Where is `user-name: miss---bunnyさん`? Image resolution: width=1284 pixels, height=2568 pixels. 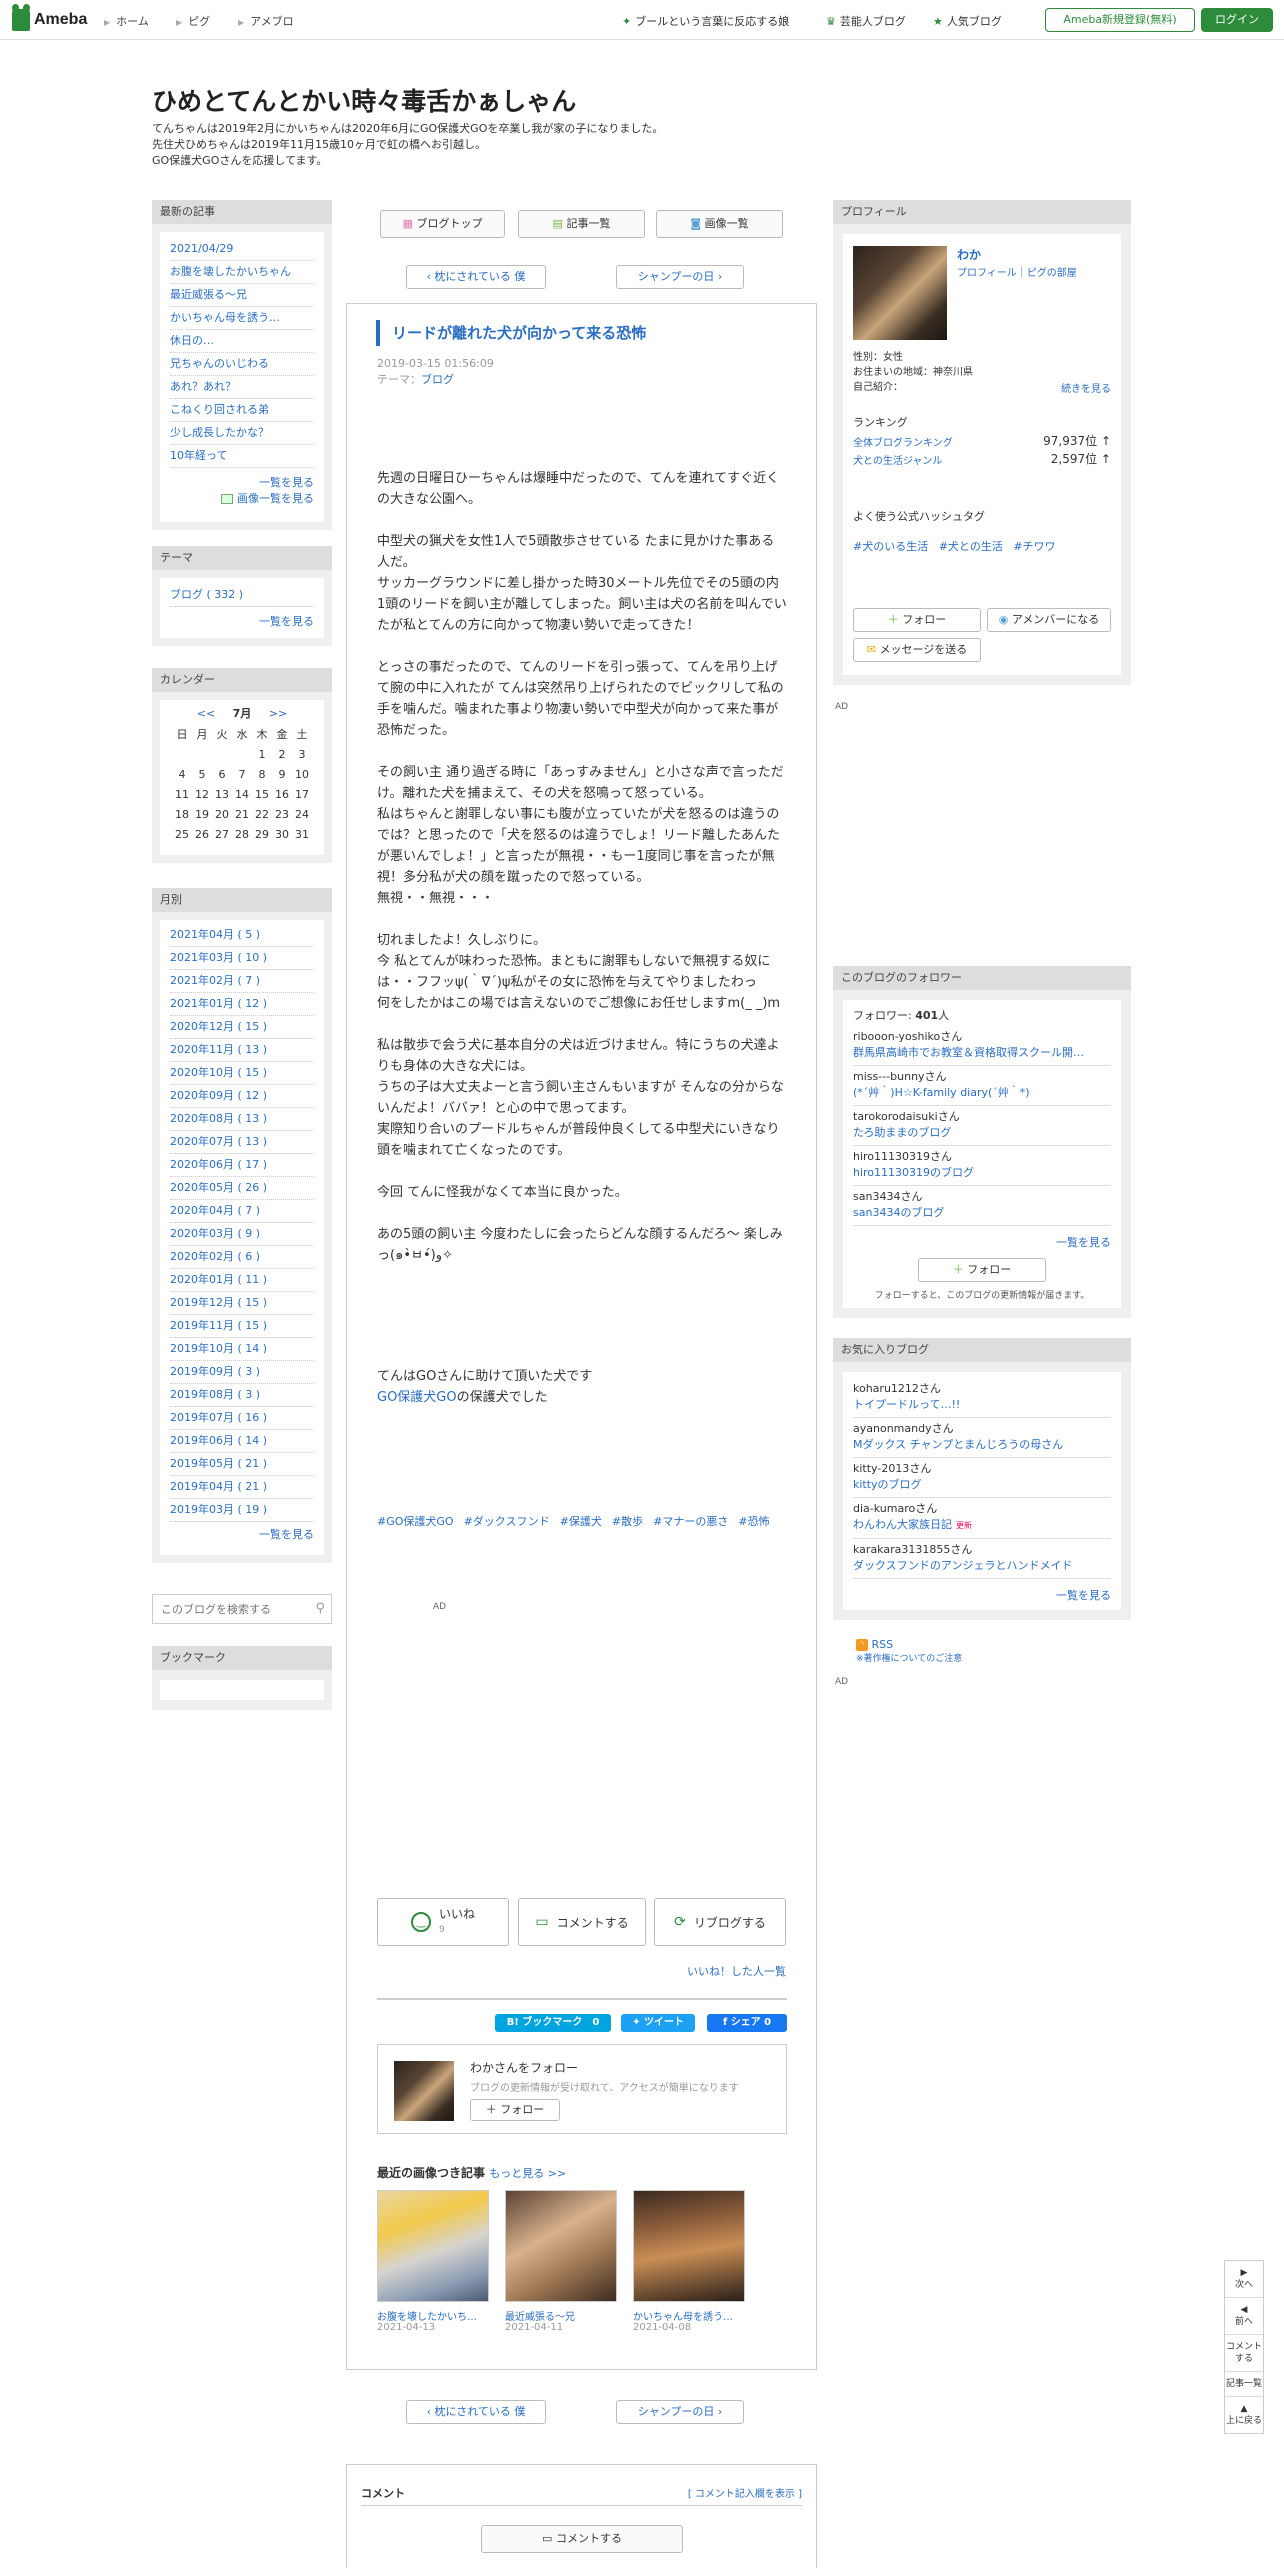 user-name: miss---bunnyさん is located at coordinates (982, 1077).